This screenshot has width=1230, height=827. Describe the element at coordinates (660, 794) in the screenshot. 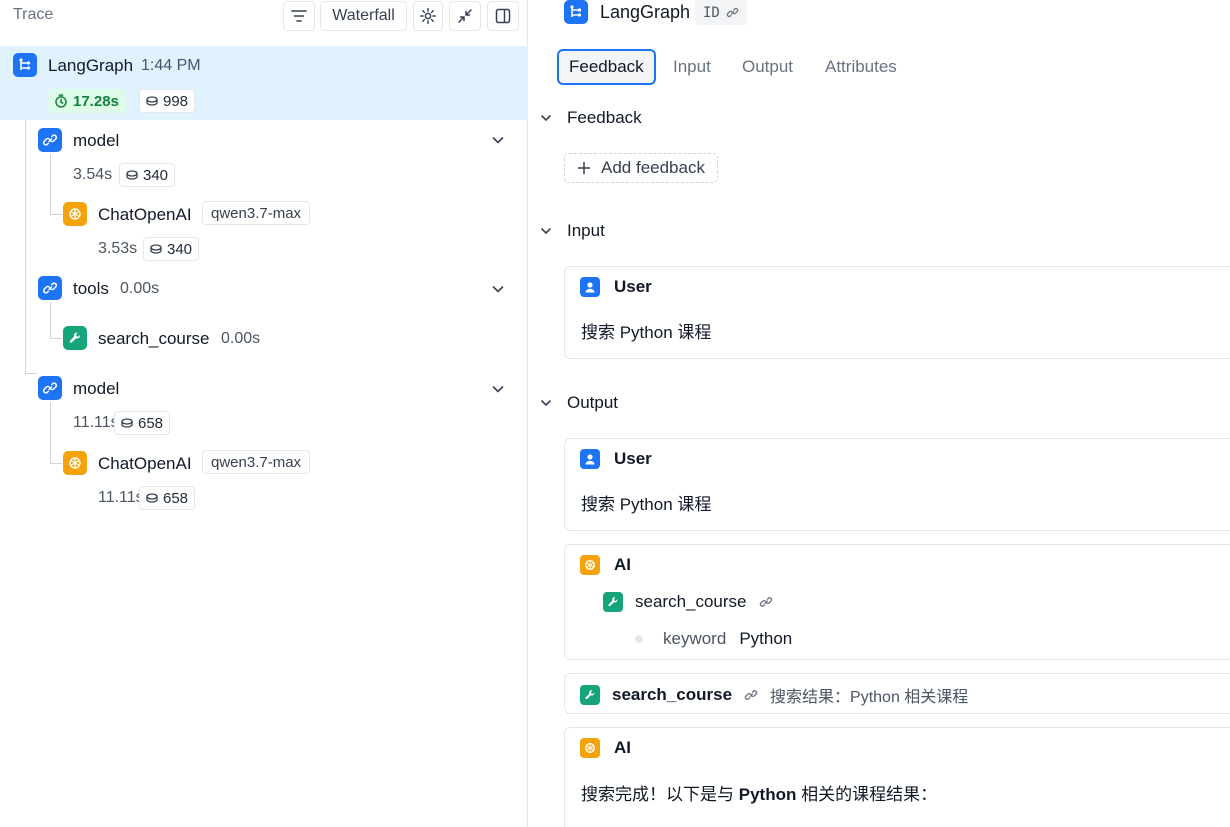

I see `text-part: 搜索完成！以下是与` at that location.